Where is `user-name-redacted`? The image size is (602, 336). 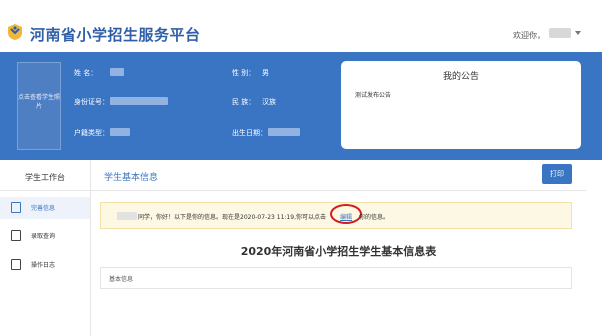
user-name-redacted is located at coordinates (560, 33).